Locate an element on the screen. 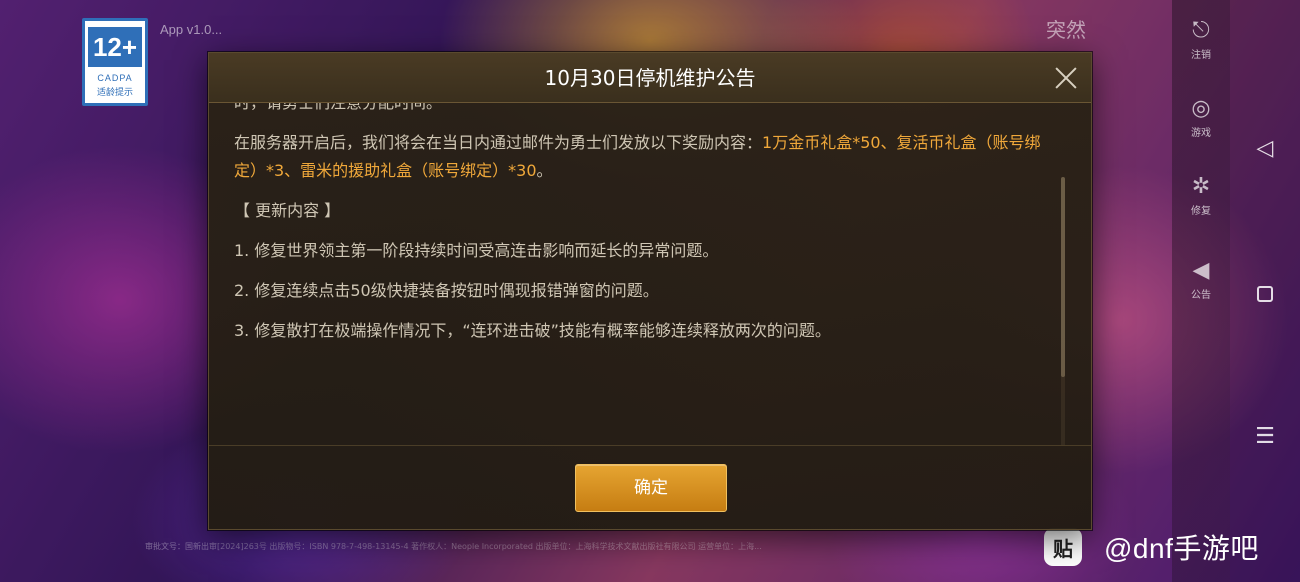 This screenshot has width=1300, height=582. reward-intro: 在服务器开启后，我们将会在当日内通过邮件为勇士们发放以下奖励内容： is located at coordinates (498, 142).